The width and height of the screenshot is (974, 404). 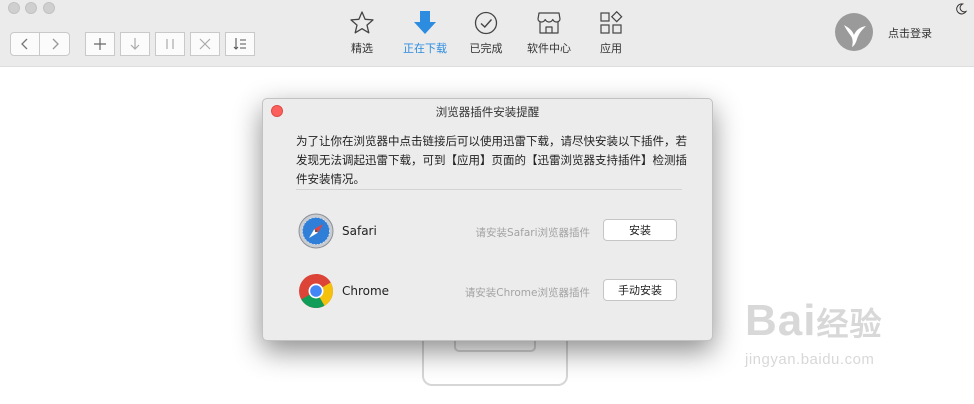 I want to click on watermark-latin: Bai, so click(x=781, y=320).